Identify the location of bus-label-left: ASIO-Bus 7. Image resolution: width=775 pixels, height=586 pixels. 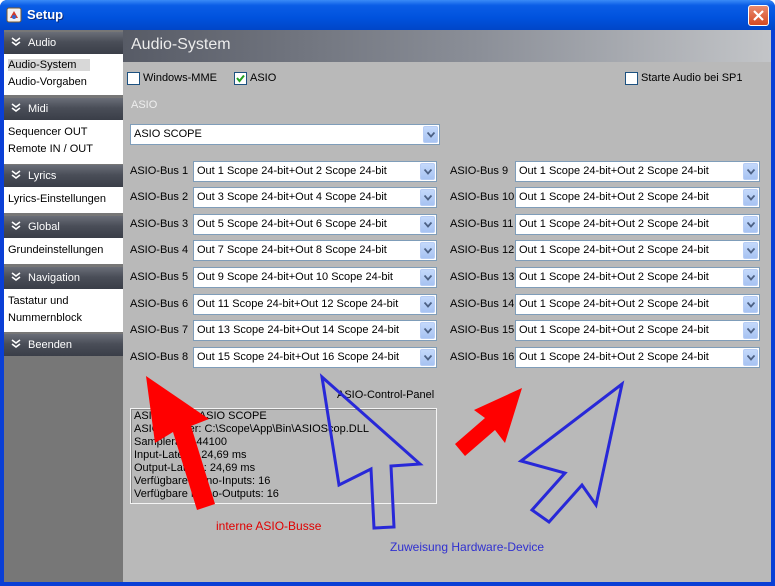
(159, 330).